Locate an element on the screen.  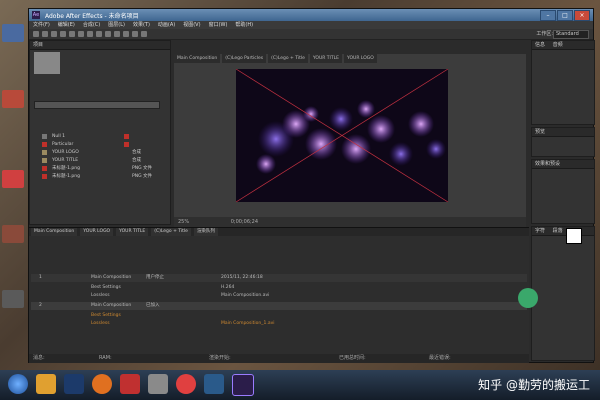
tab-tl-main: Main Composition is located at coordinates (54, 232).